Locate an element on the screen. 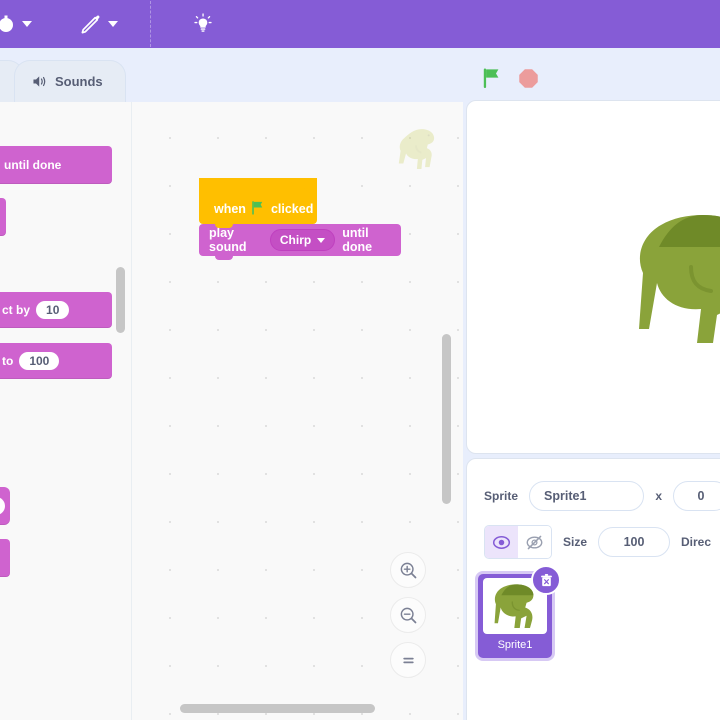 This screenshot has height=720, width=720. speaker-icon is located at coordinates (39, 81).